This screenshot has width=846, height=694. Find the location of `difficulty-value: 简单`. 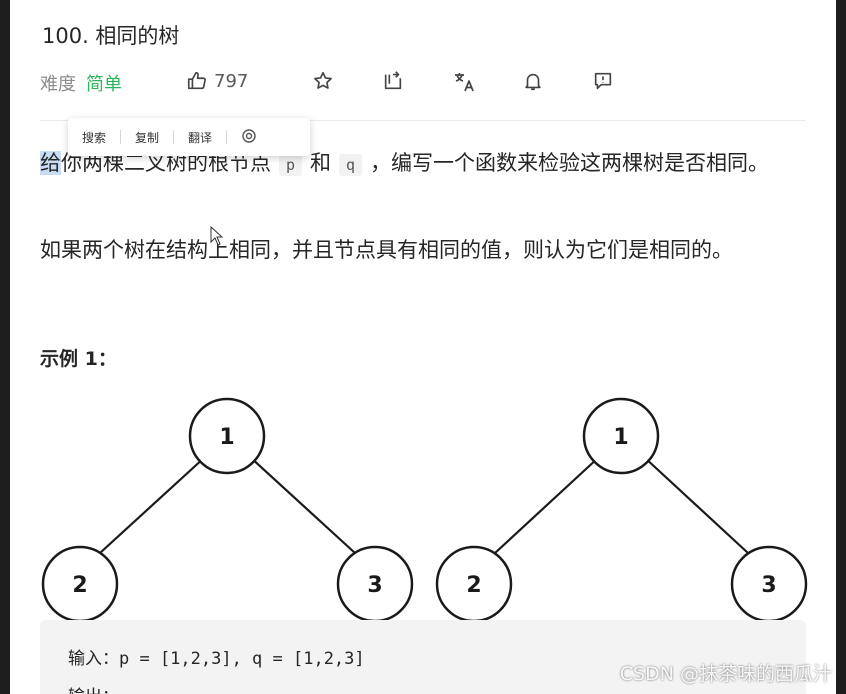

difficulty-value: 简单 is located at coordinates (104, 84).